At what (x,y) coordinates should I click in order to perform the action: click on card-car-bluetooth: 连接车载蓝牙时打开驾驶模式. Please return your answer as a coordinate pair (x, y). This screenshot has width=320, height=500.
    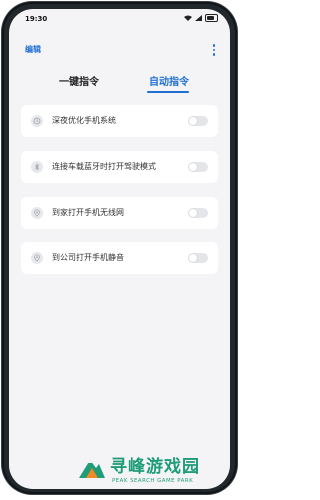
    Looking at the image, I should click on (119, 167).